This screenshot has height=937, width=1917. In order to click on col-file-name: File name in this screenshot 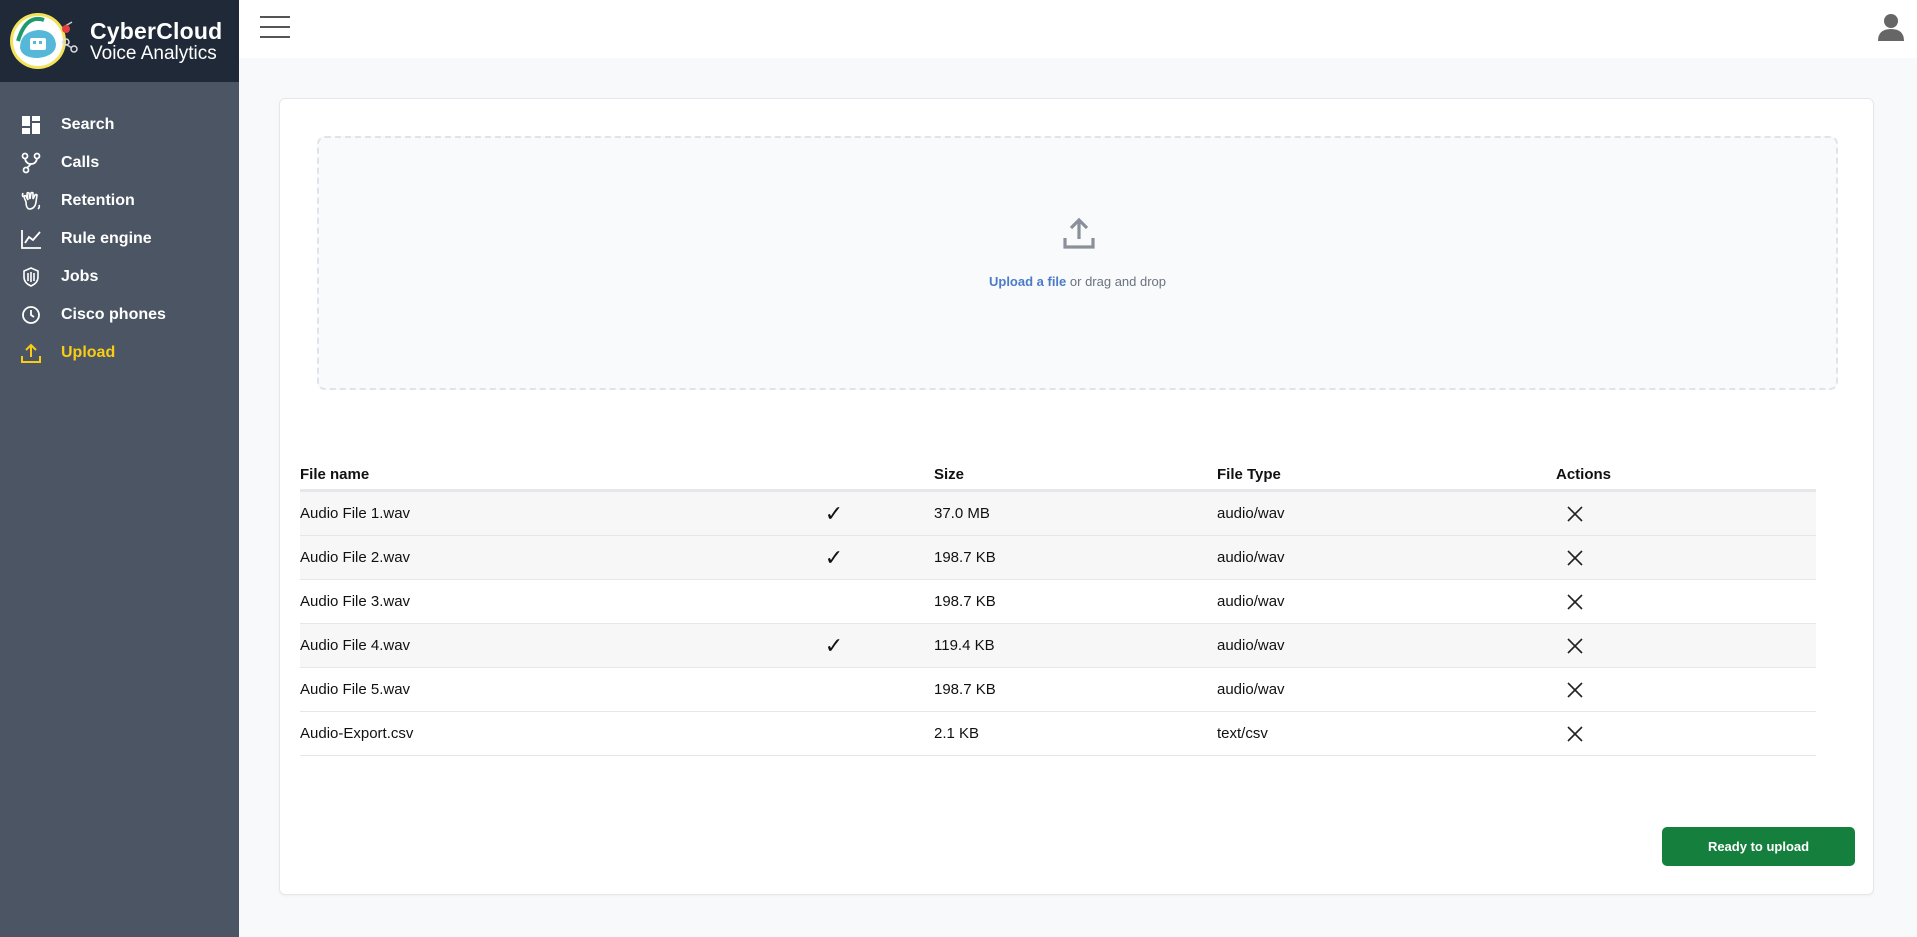, I will do `click(517, 470)`.